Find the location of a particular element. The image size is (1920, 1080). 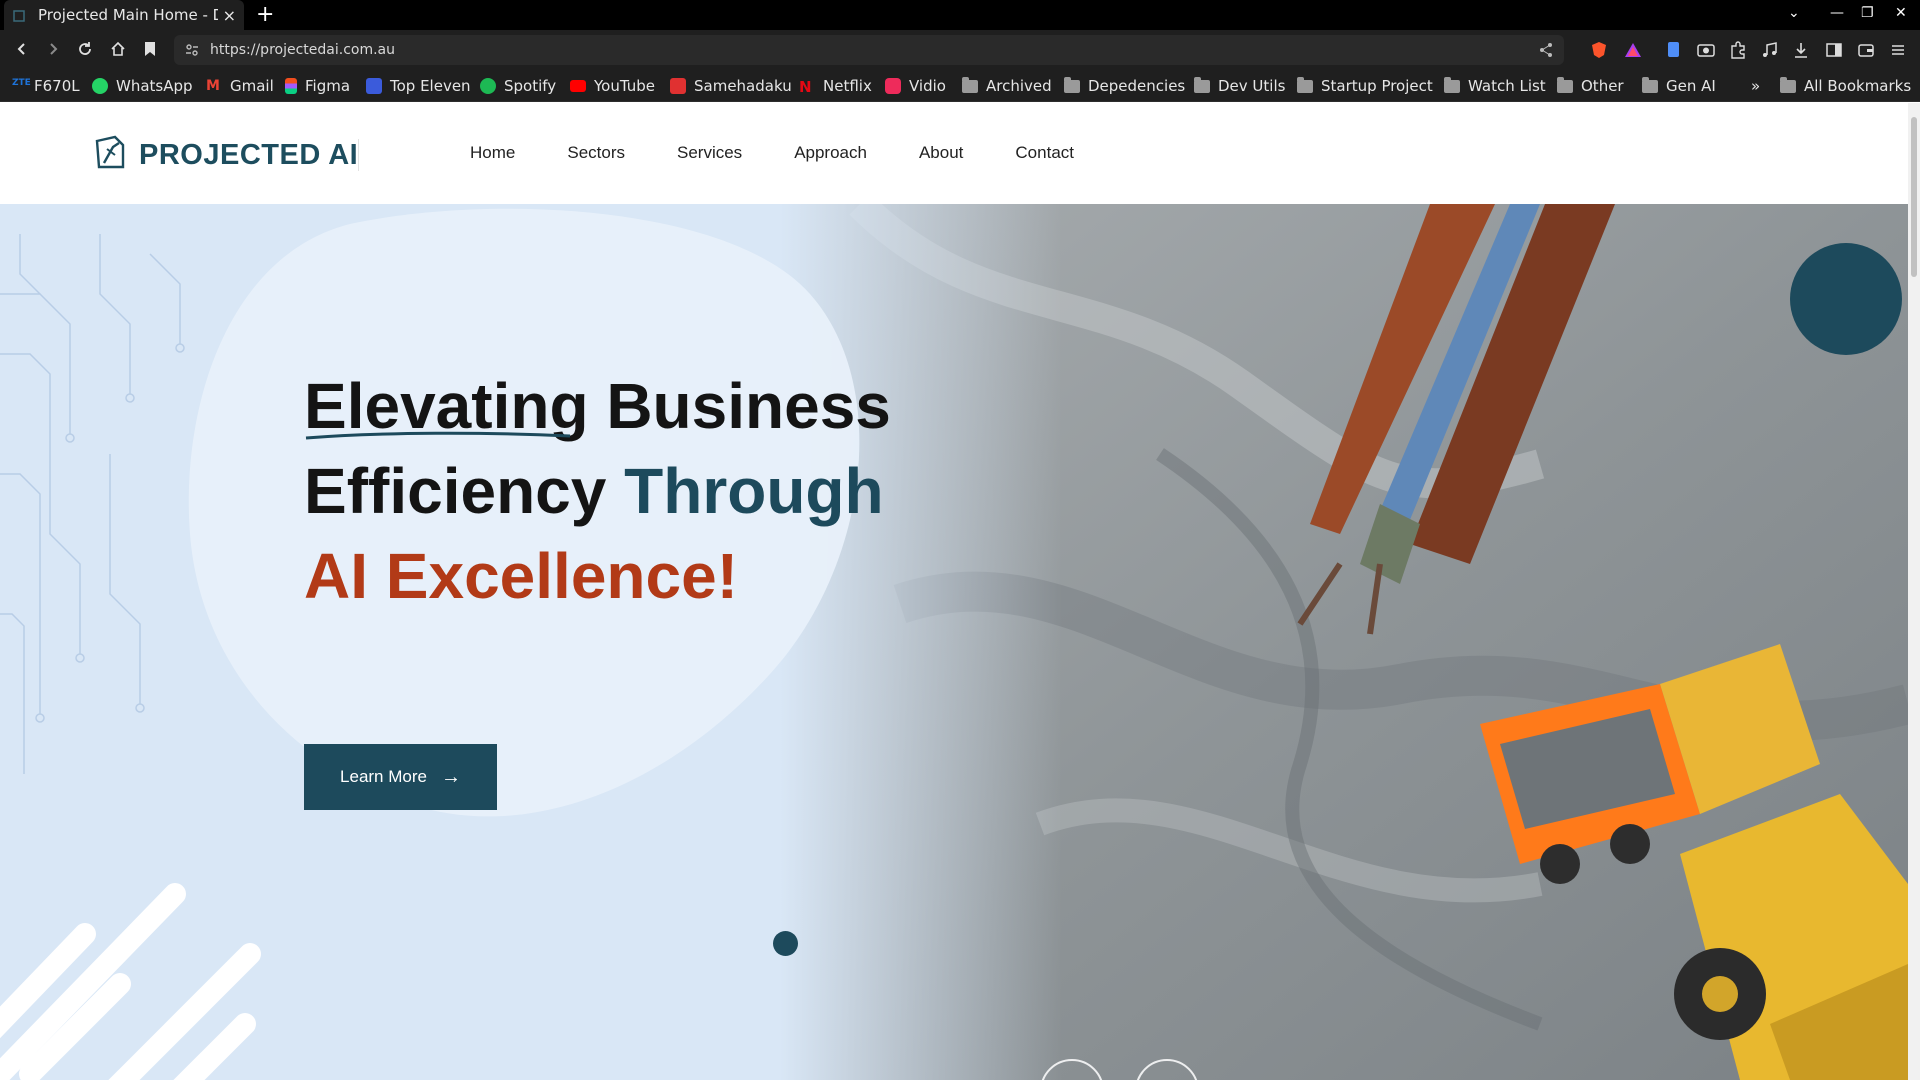

bookmark-label: Dev Utils is located at coordinates (1252, 86).